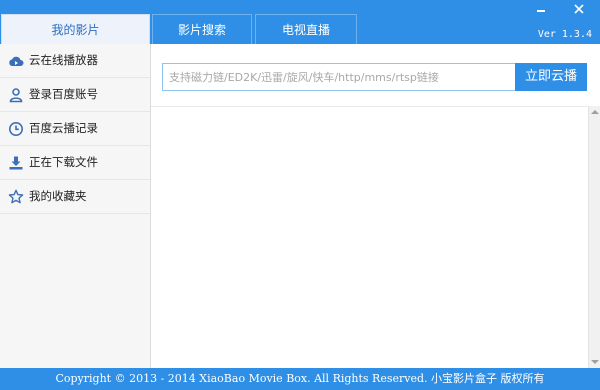 The image size is (600, 390). I want to click on scroll-down-icon, so click(595, 362).